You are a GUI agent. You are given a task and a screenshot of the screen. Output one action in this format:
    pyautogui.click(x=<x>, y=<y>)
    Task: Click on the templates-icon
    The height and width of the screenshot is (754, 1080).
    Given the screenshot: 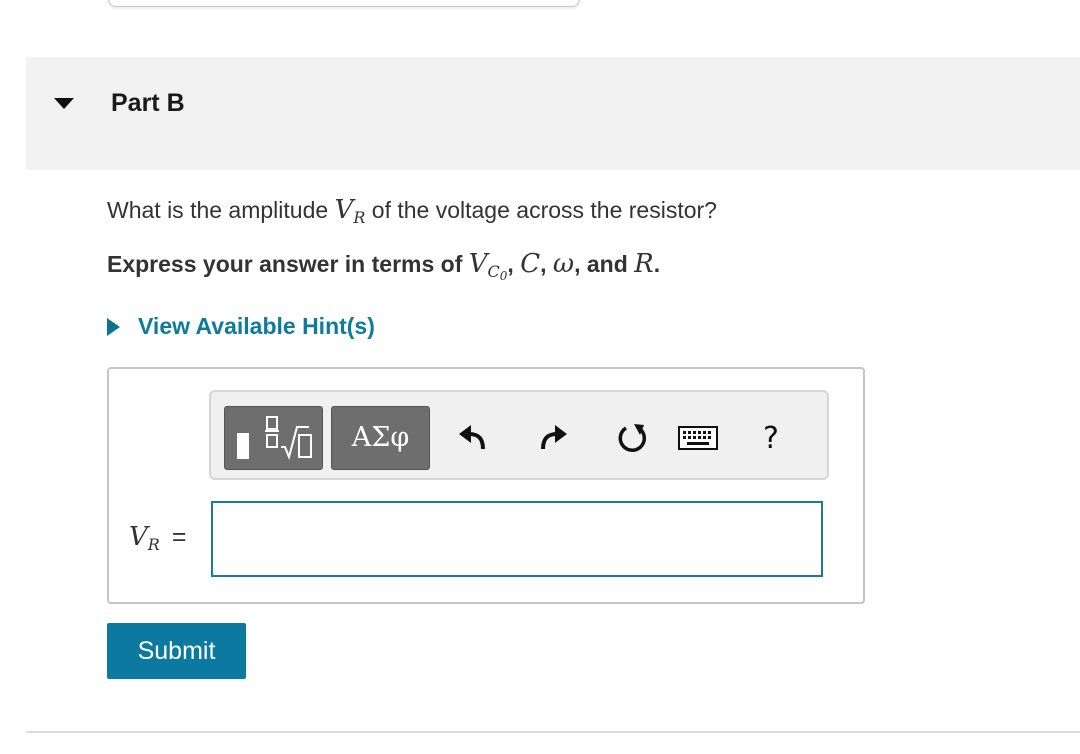 What is the action you would take?
    pyautogui.click(x=274, y=438)
    